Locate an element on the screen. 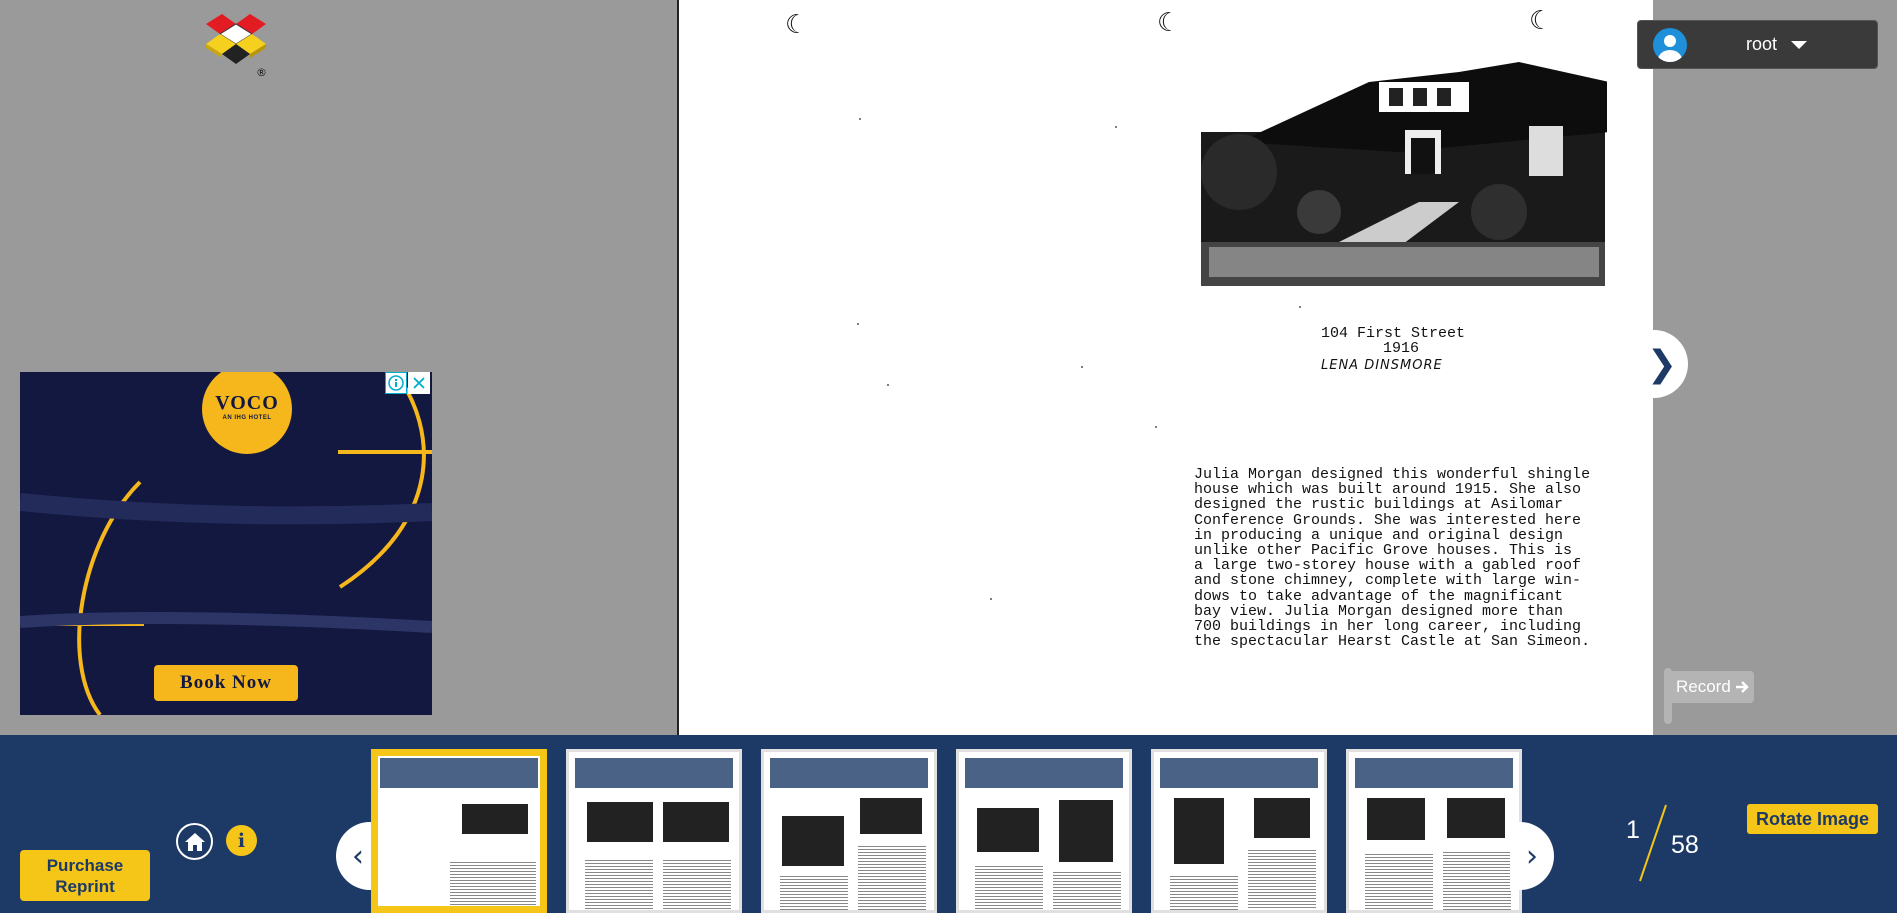  house-photo is located at coordinates (1404, 174).